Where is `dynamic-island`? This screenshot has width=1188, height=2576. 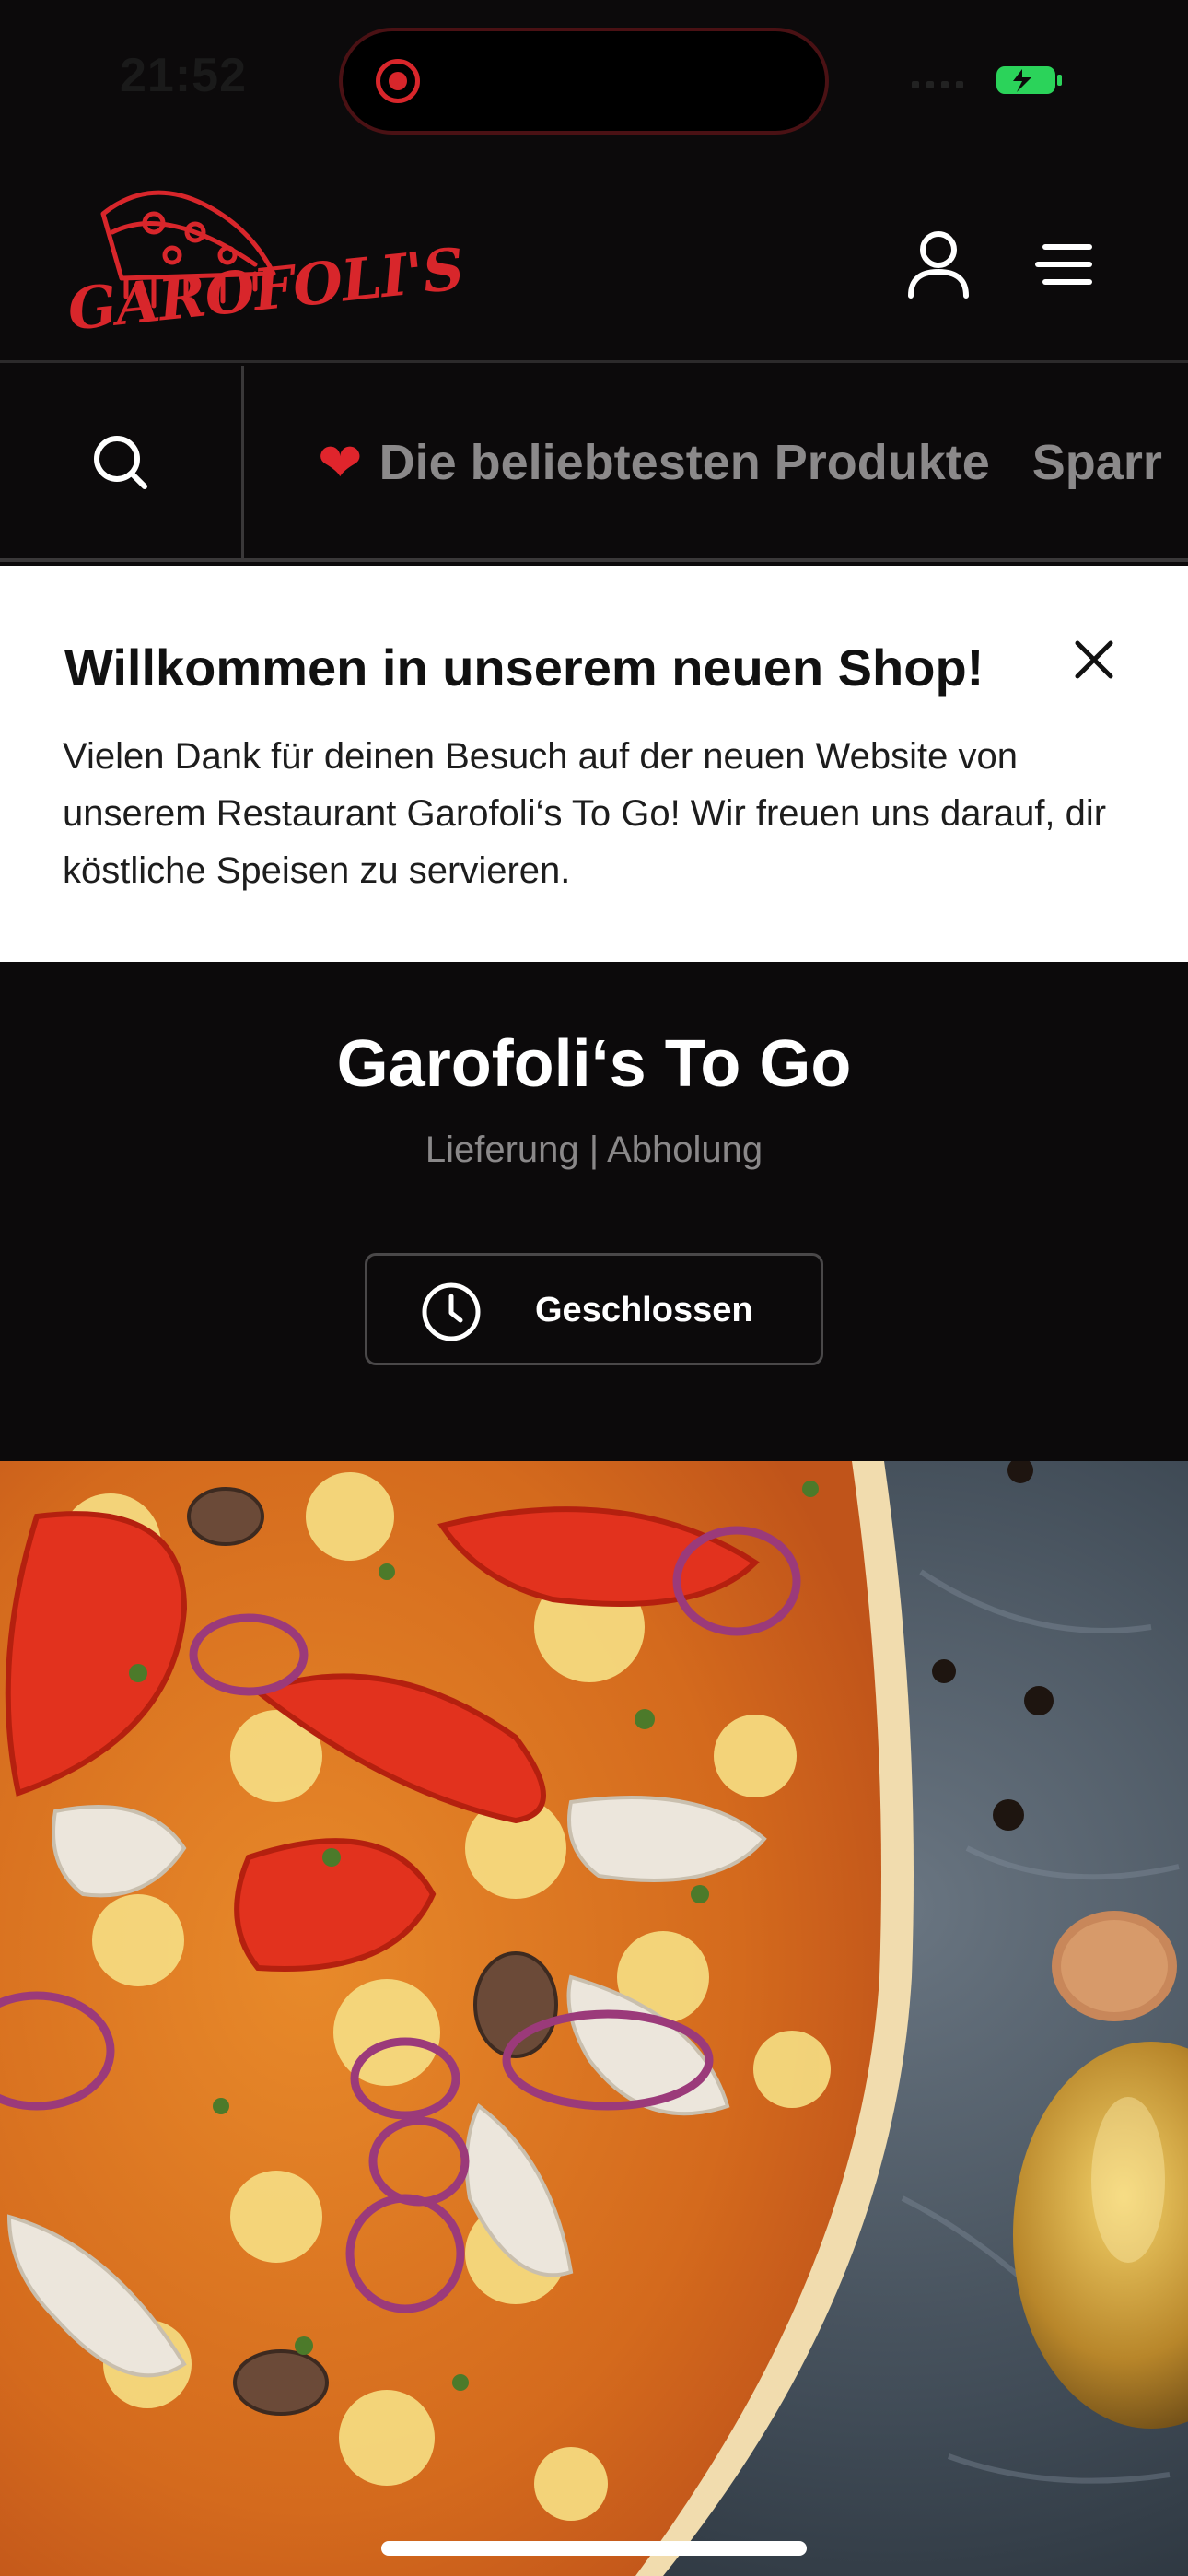 dynamic-island is located at coordinates (584, 81).